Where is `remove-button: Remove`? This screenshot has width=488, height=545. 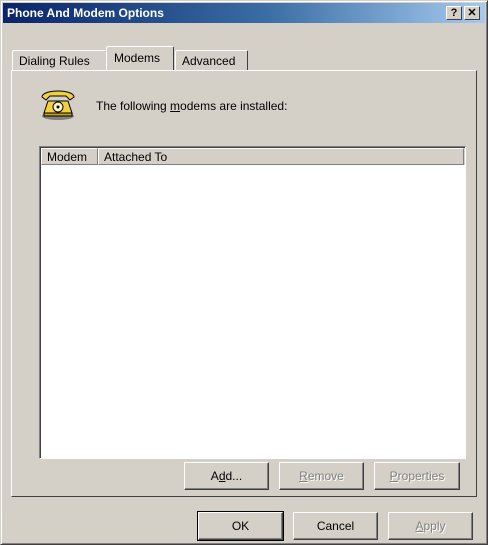
remove-button: Remove is located at coordinates (321, 476).